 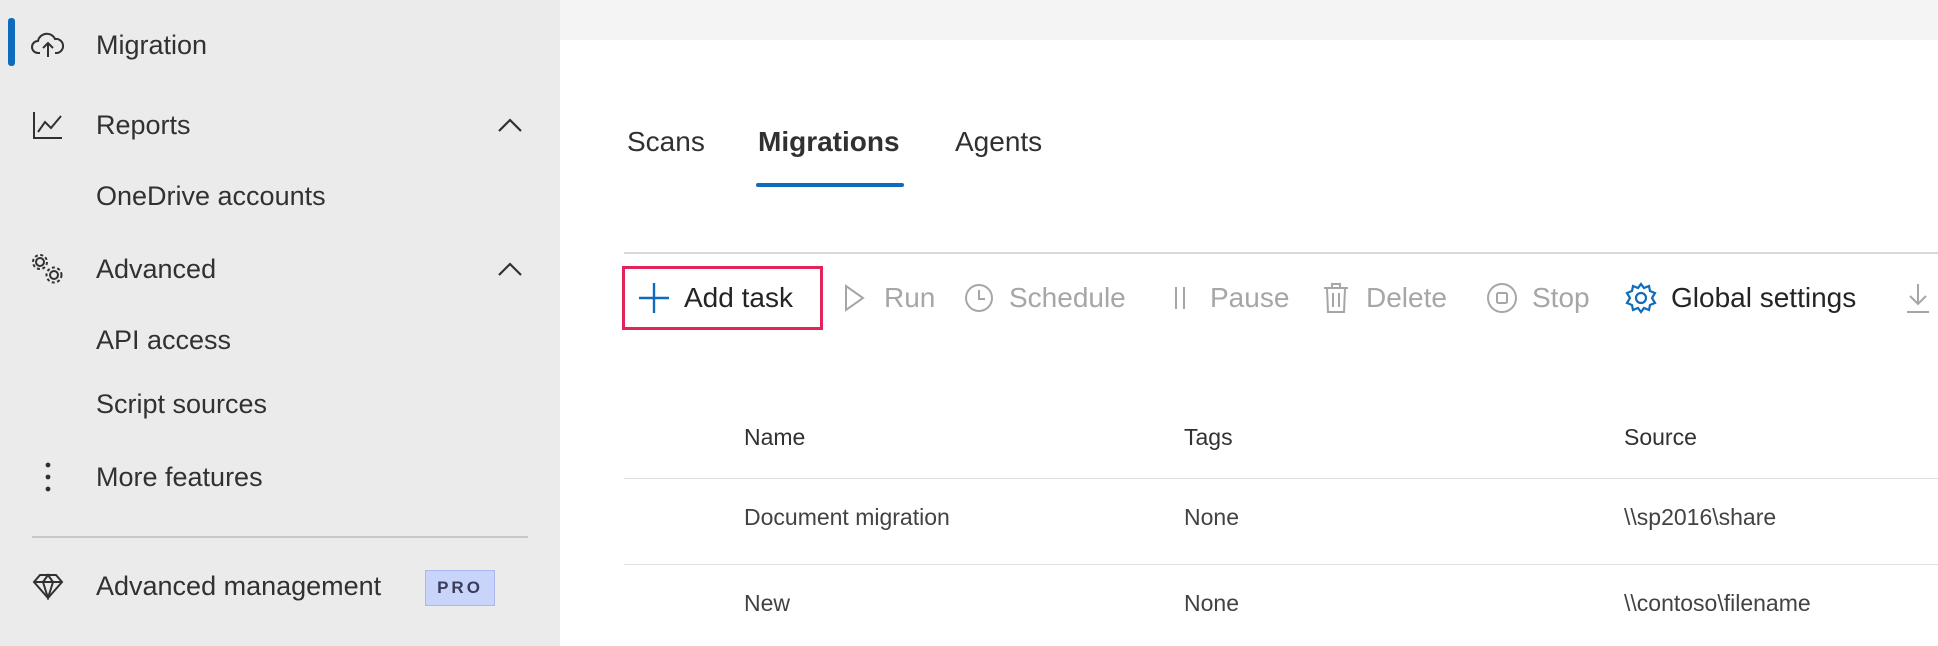 I want to click on sidebar-item-label: Advanced management, so click(x=239, y=585).